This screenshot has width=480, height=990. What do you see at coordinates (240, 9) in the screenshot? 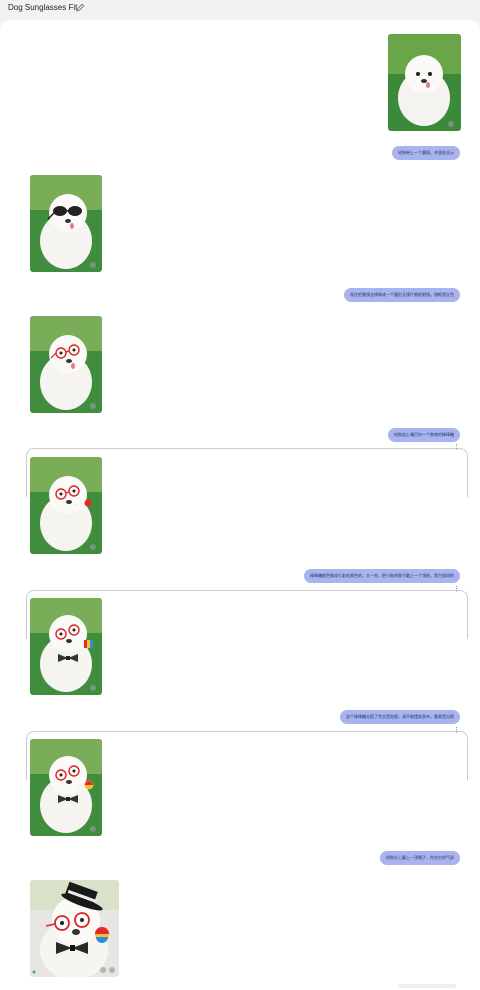
I see `title-bar: Dog Sunglasses Fit` at bounding box center [240, 9].